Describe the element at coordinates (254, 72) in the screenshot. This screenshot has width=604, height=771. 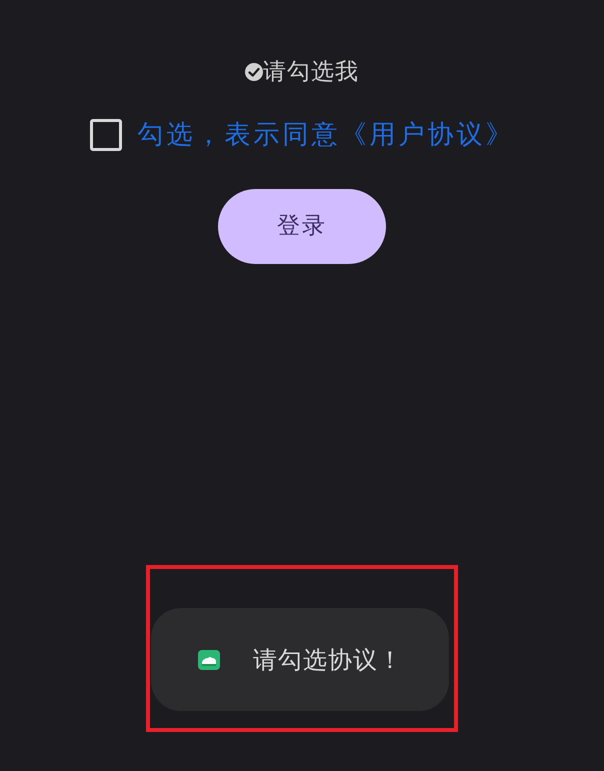
I see `check-circle-icon` at that location.